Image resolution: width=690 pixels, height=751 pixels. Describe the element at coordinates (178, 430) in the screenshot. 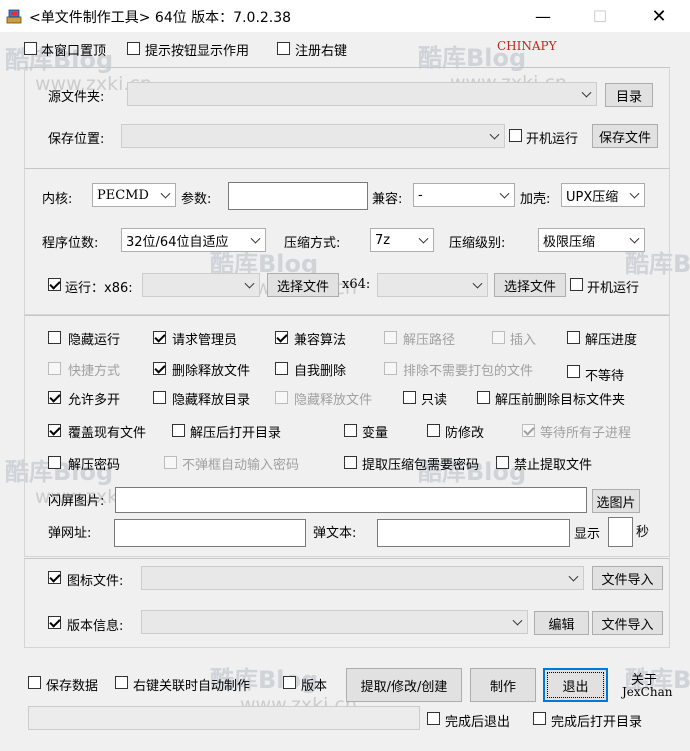

I see `open-dir-after-checkbox` at that location.